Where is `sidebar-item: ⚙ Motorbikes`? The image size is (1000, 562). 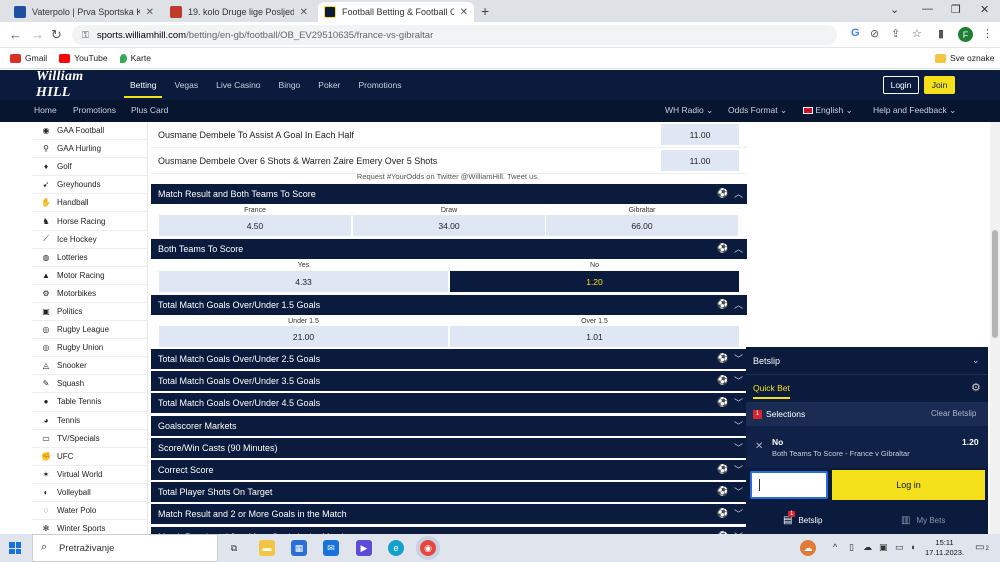
sidebar-item: ⚙ Motorbikes is located at coordinates (89, 294).